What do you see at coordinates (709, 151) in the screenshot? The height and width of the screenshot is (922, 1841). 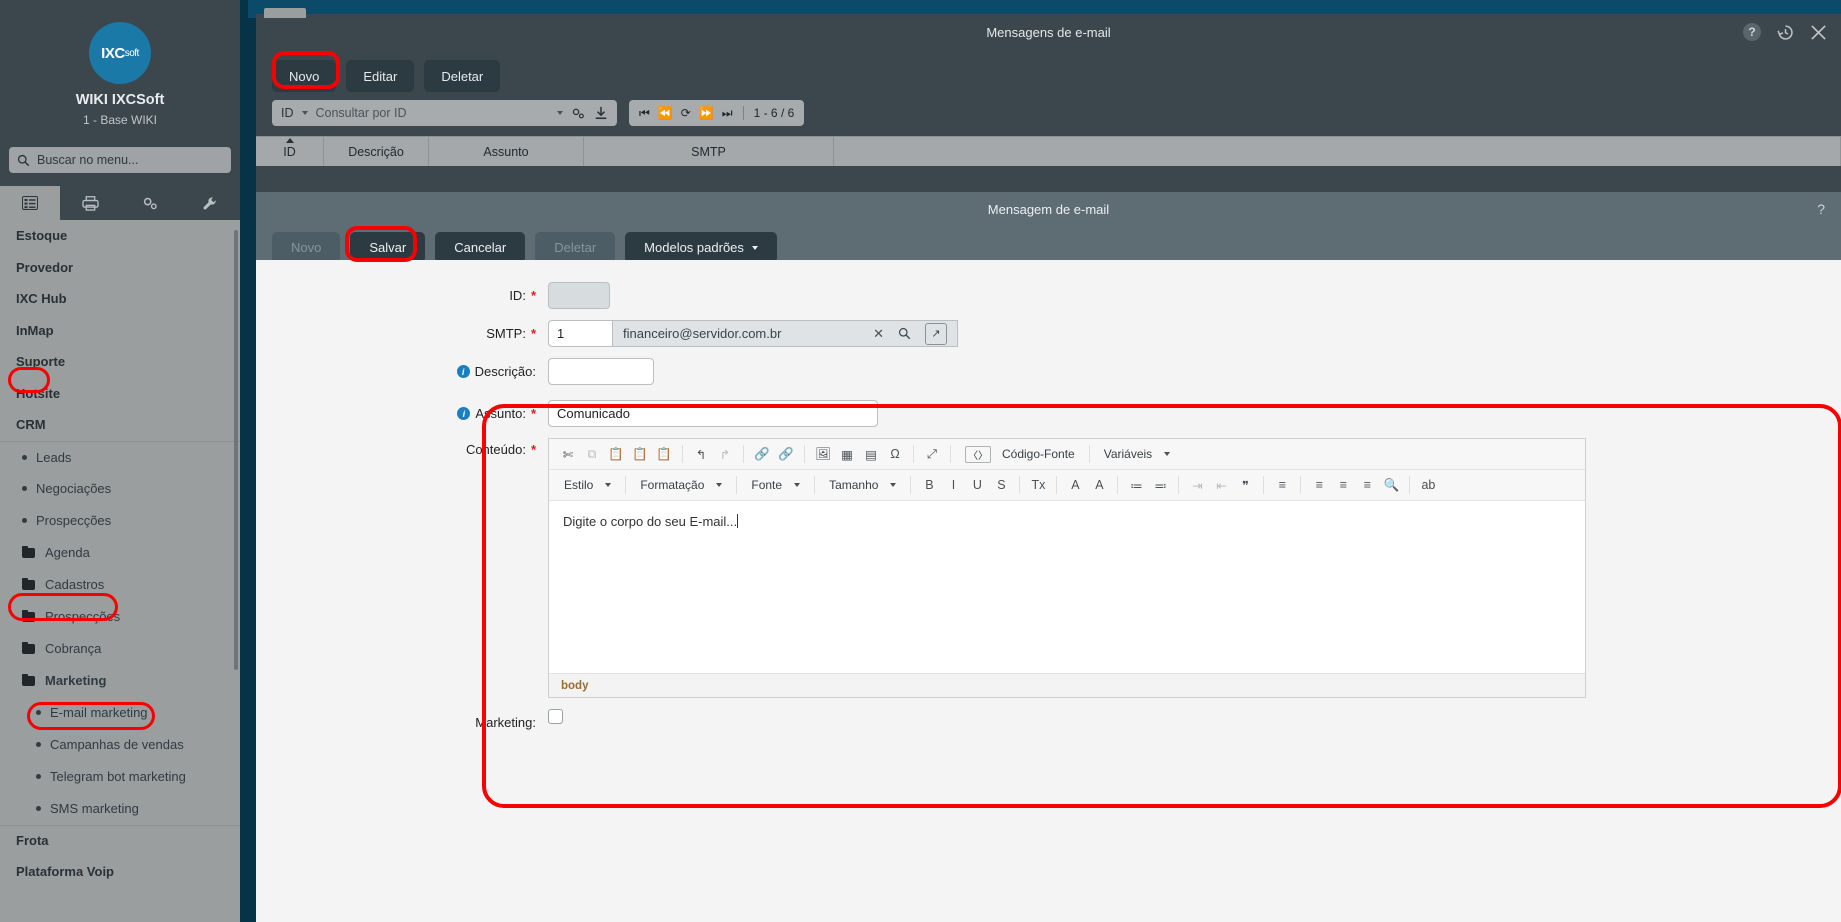 I see `grid-header-smtp: SMTP` at bounding box center [709, 151].